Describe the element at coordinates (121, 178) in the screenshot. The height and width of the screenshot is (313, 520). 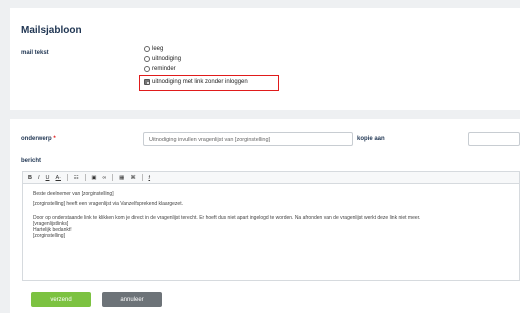
I see `table-icon: ▦` at that location.